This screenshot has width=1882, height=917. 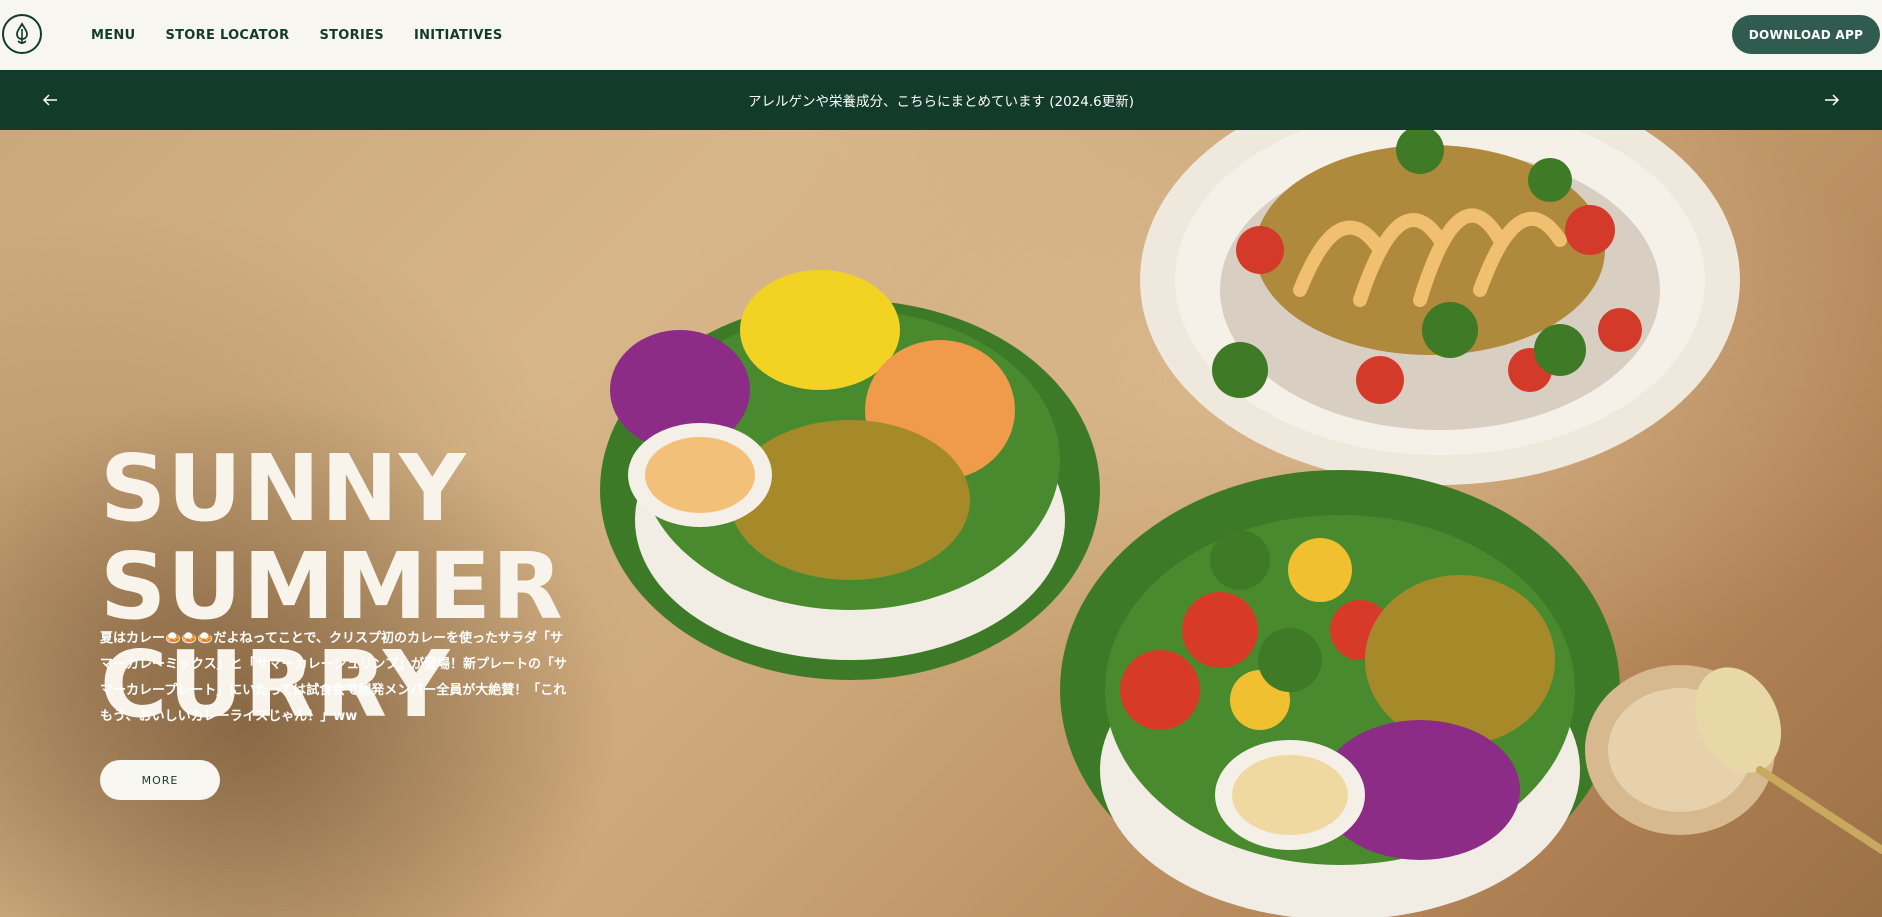 I want to click on main-nav: MENU STORE LOCATOR STORIES INITIATIVES, so click(x=297, y=35).